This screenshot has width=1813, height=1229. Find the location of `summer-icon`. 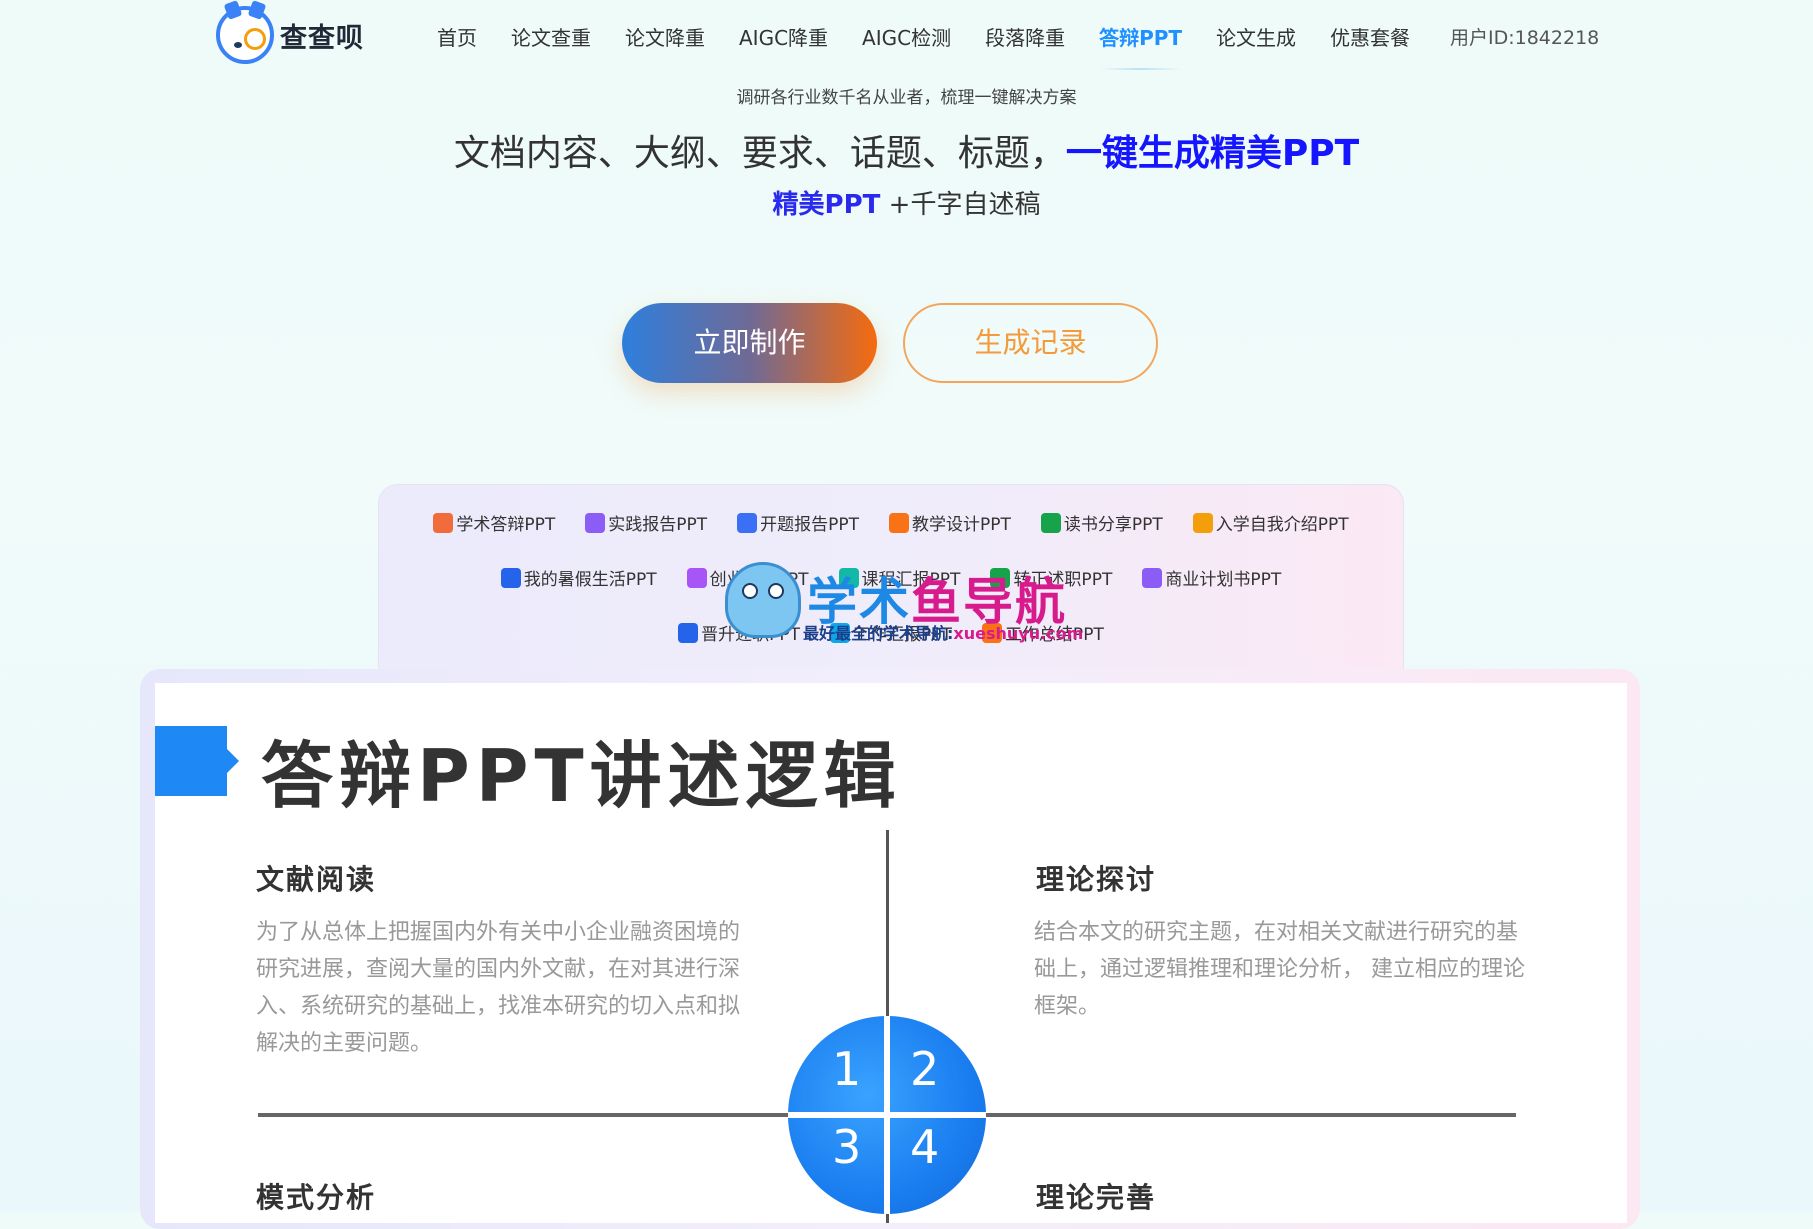

summer-icon is located at coordinates (510, 577).